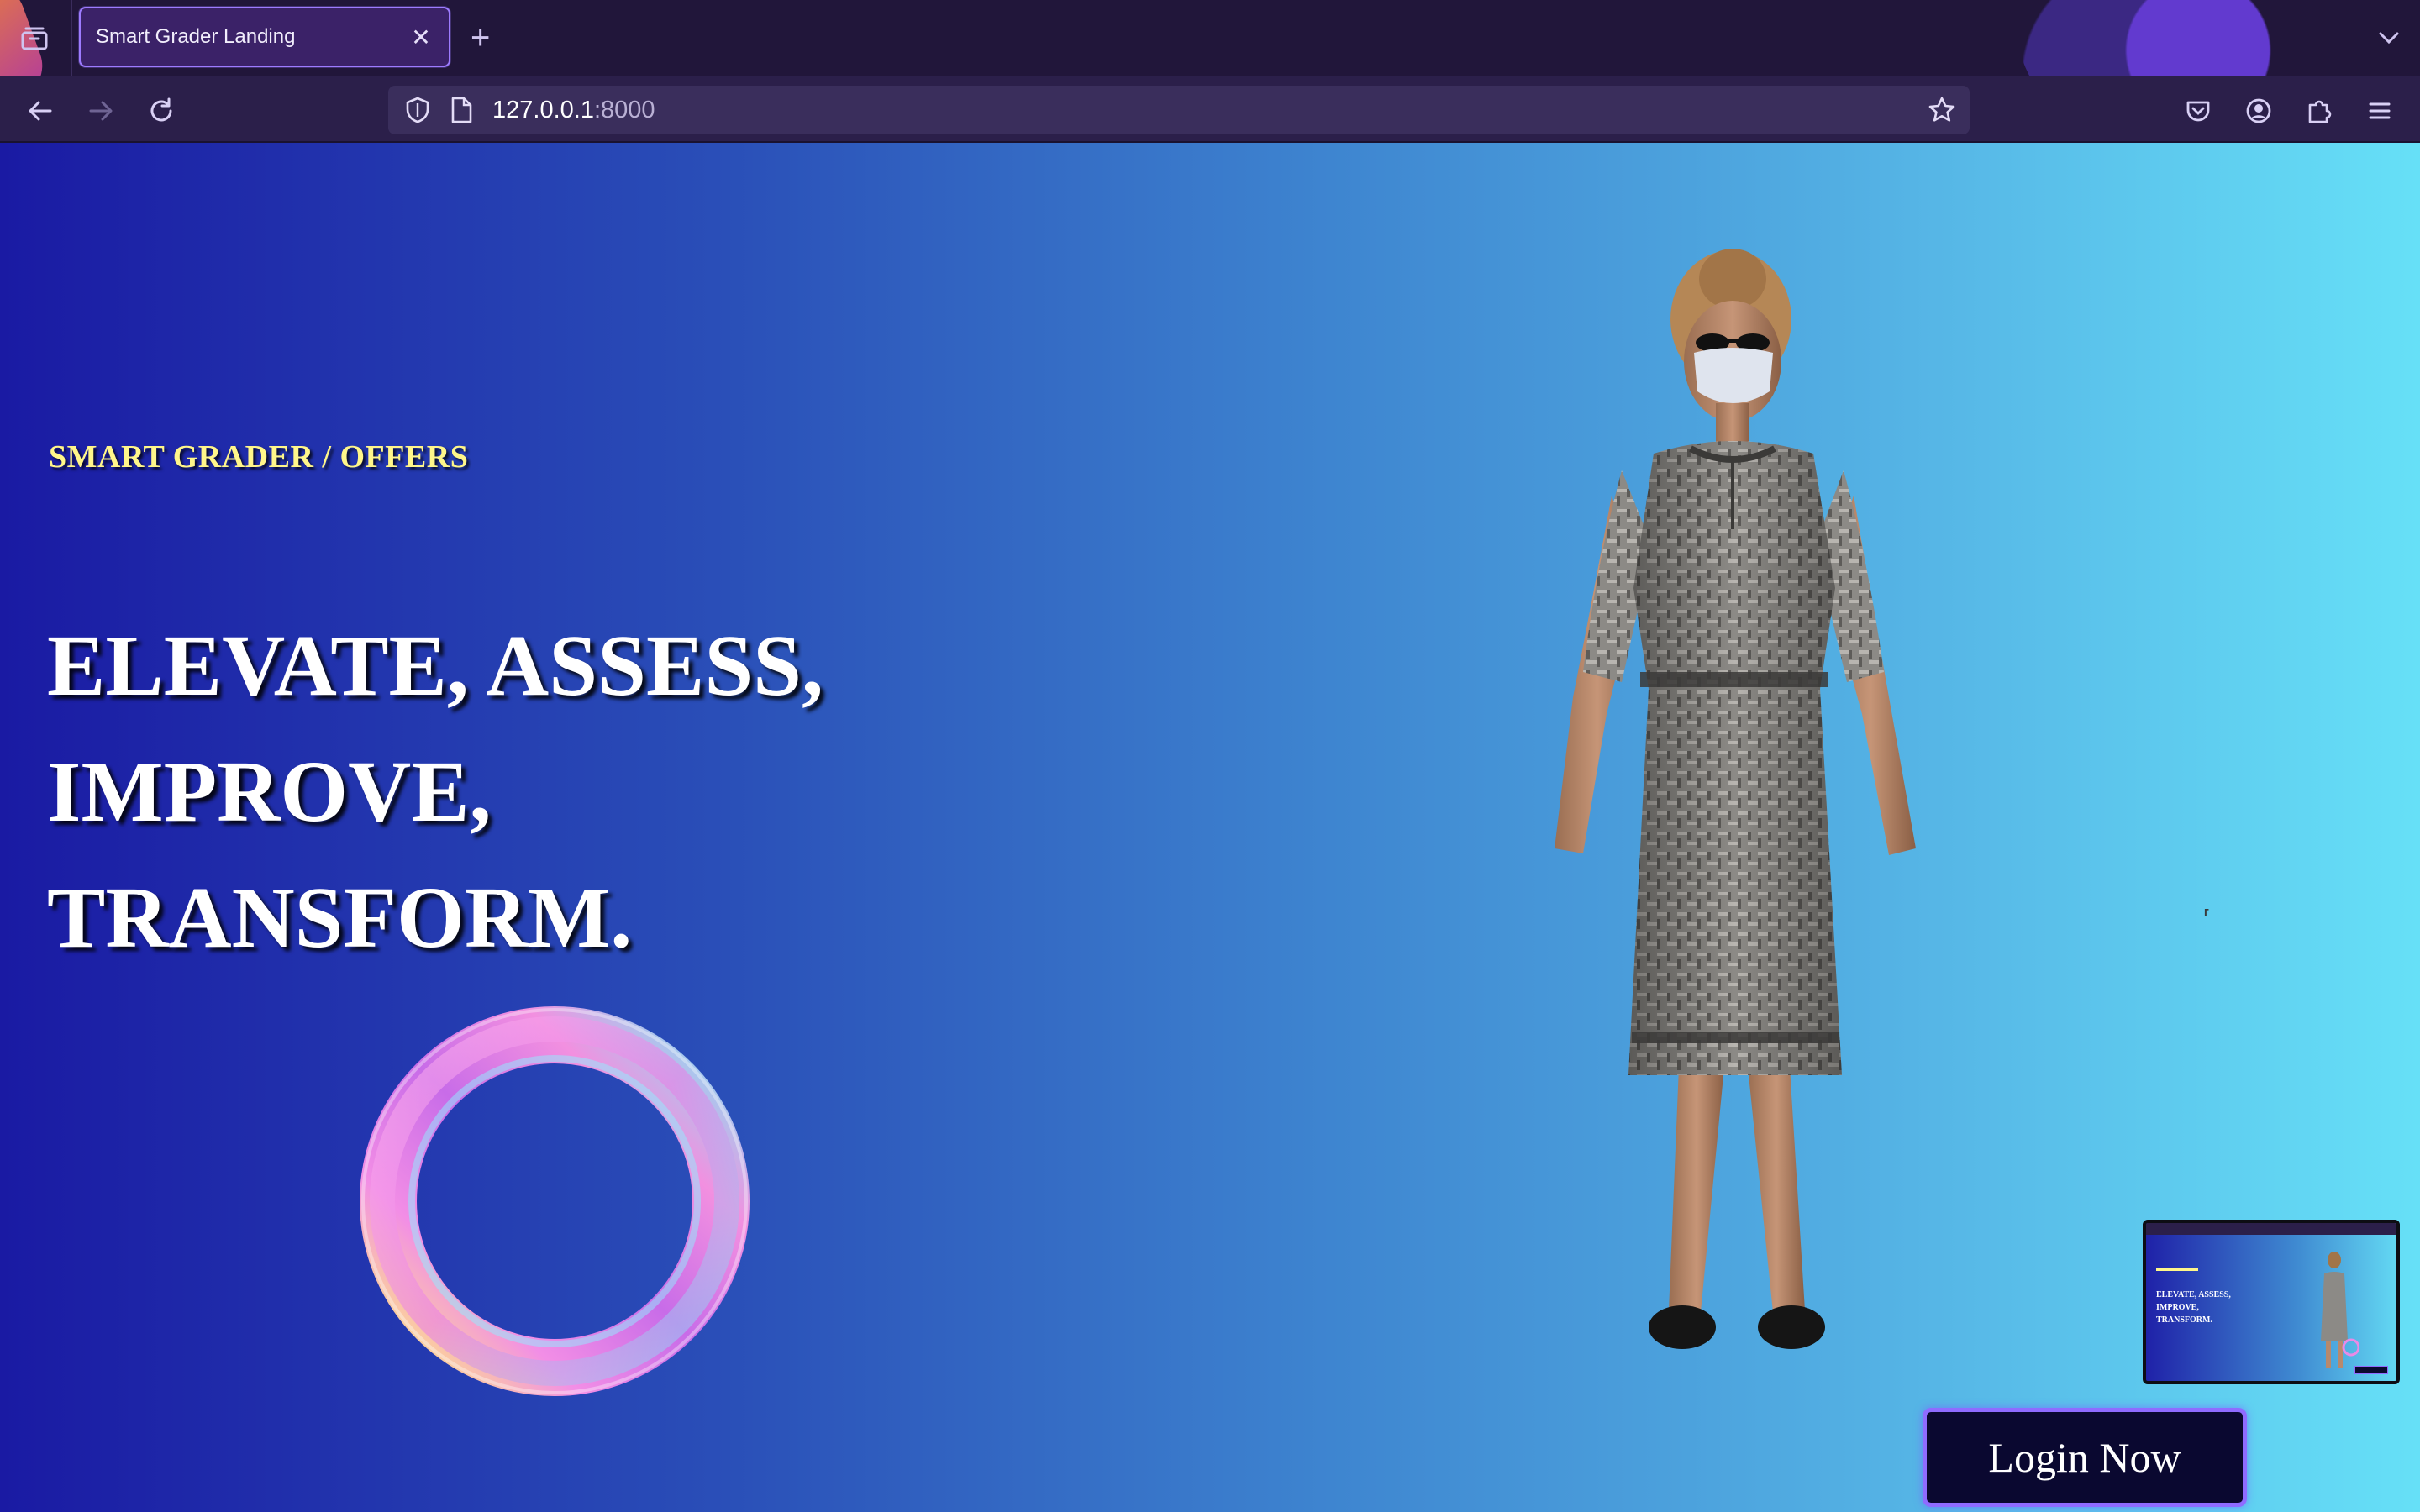 This screenshot has height=1512, width=2420. I want to click on url-text: 127.0.0.1:8000, so click(573, 110).